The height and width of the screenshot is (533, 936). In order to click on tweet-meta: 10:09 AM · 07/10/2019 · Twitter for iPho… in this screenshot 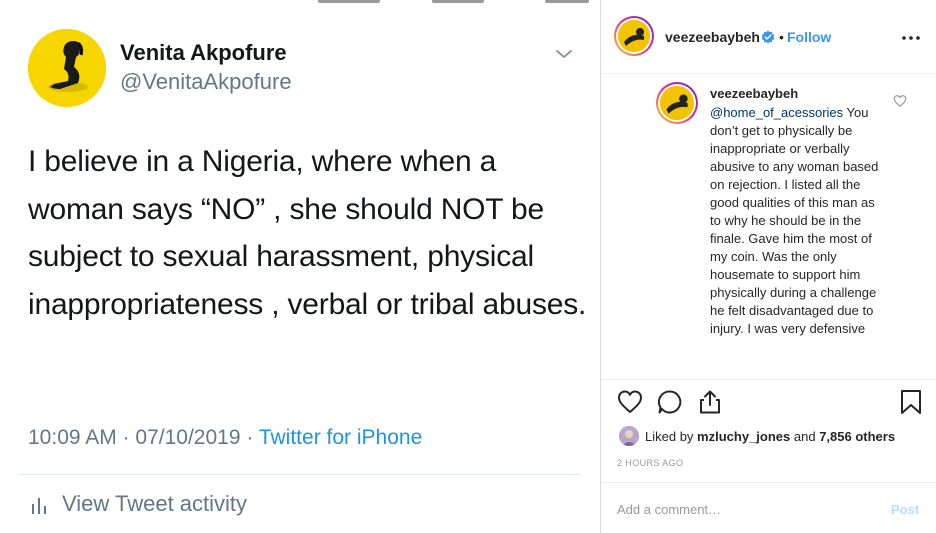, I will do `click(225, 438)`.